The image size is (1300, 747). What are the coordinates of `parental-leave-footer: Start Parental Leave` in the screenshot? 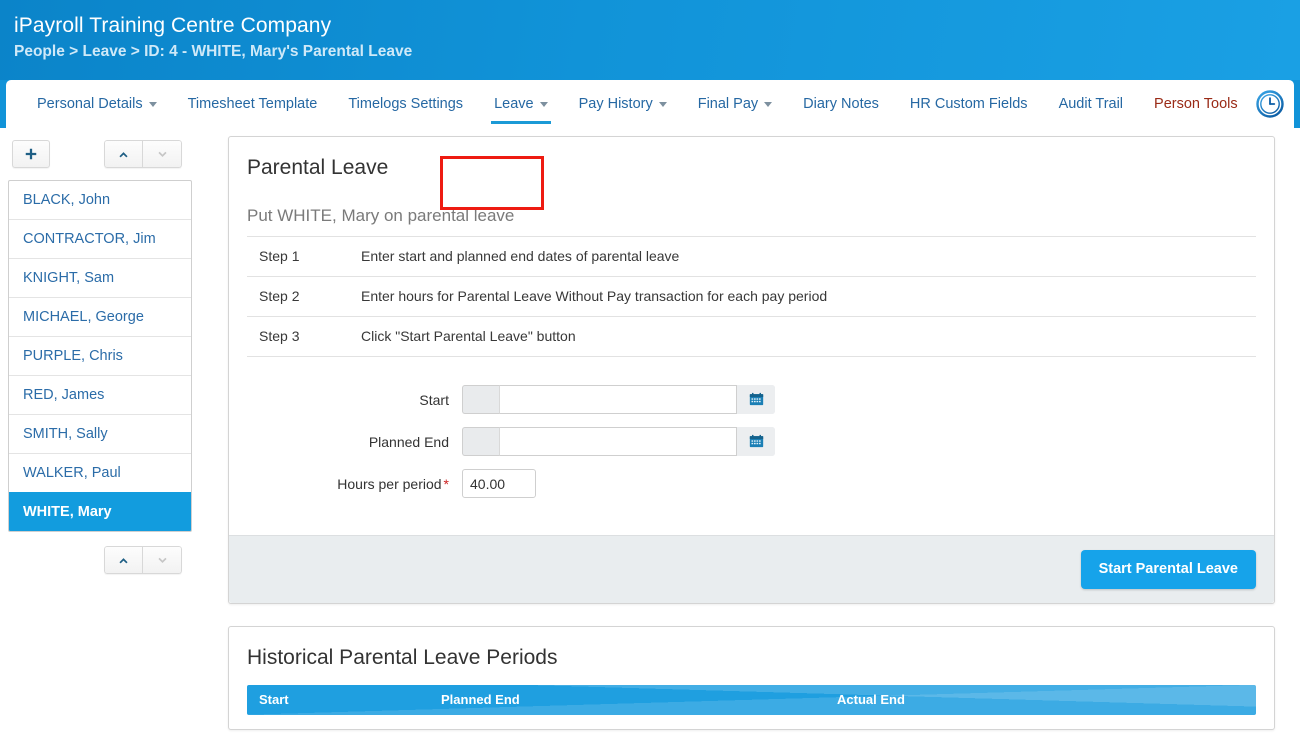 It's located at (751, 569).